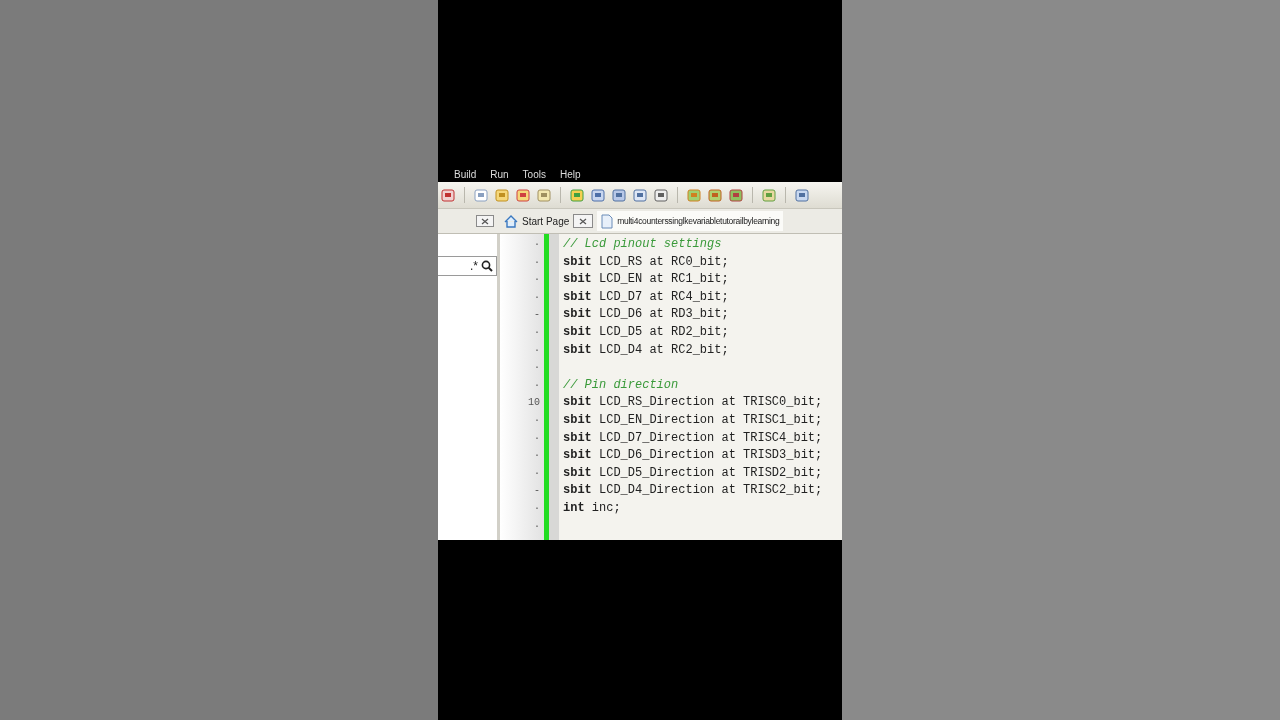 This screenshot has height=720, width=1280. I want to click on code-line: sbit LCD_EN_Direction at TRISC1_bit;, so click(693, 419).